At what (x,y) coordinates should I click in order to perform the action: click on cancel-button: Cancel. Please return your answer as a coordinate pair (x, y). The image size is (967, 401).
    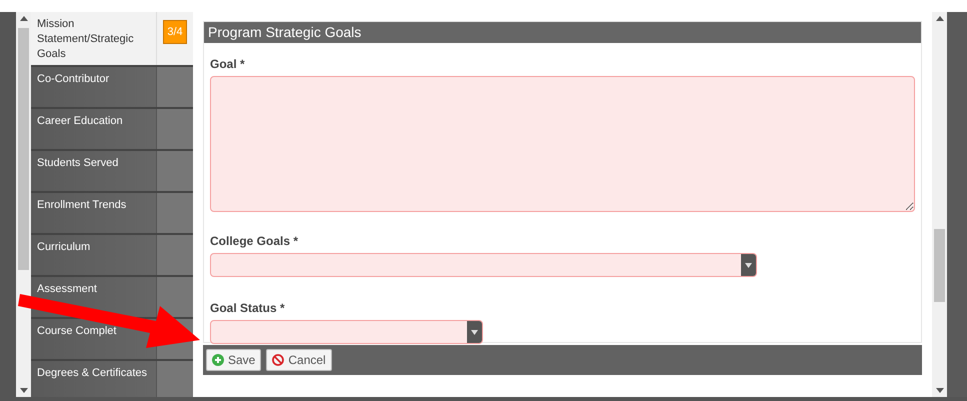
    Looking at the image, I should click on (299, 360).